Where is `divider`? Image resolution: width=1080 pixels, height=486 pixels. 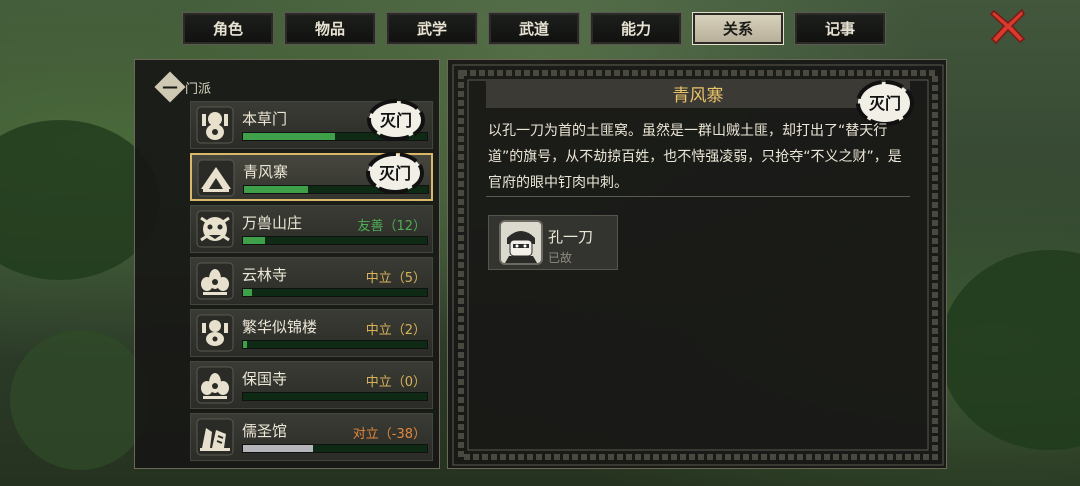 divider is located at coordinates (698, 196).